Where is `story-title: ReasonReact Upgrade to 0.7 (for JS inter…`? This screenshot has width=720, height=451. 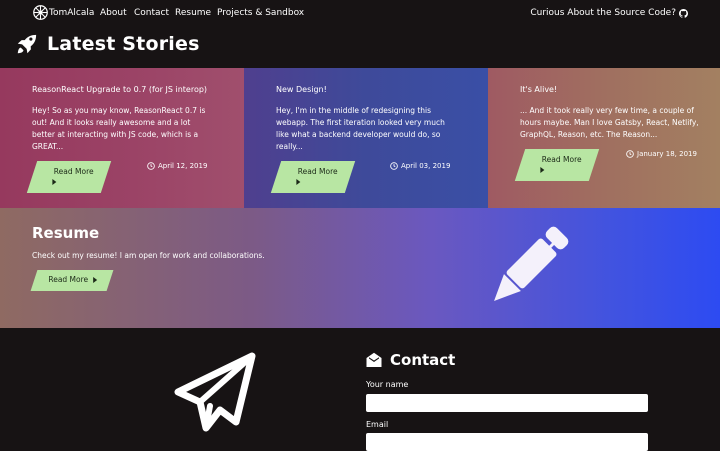 story-title: ReasonReact Upgrade to 0.7 (for JS inter… is located at coordinates (119, 89).